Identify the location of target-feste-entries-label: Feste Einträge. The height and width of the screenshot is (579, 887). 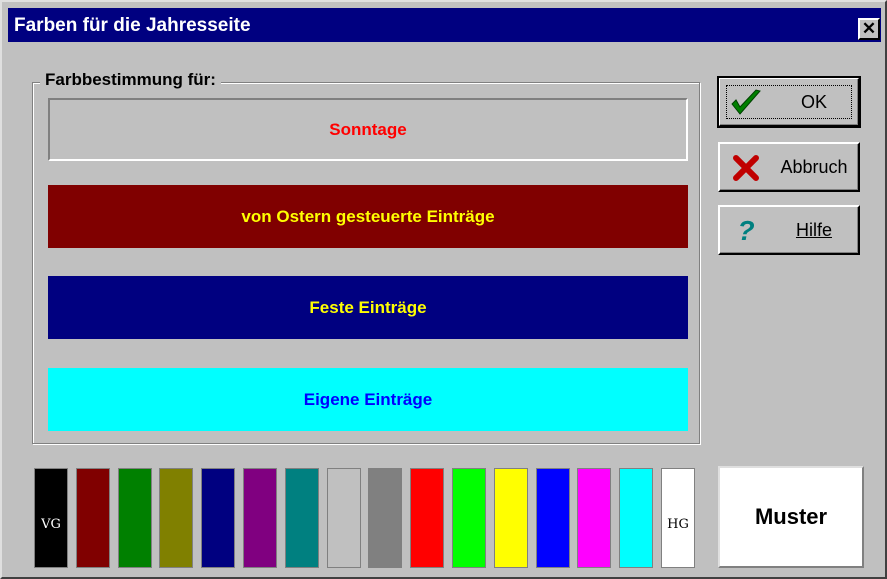
(368, 307).